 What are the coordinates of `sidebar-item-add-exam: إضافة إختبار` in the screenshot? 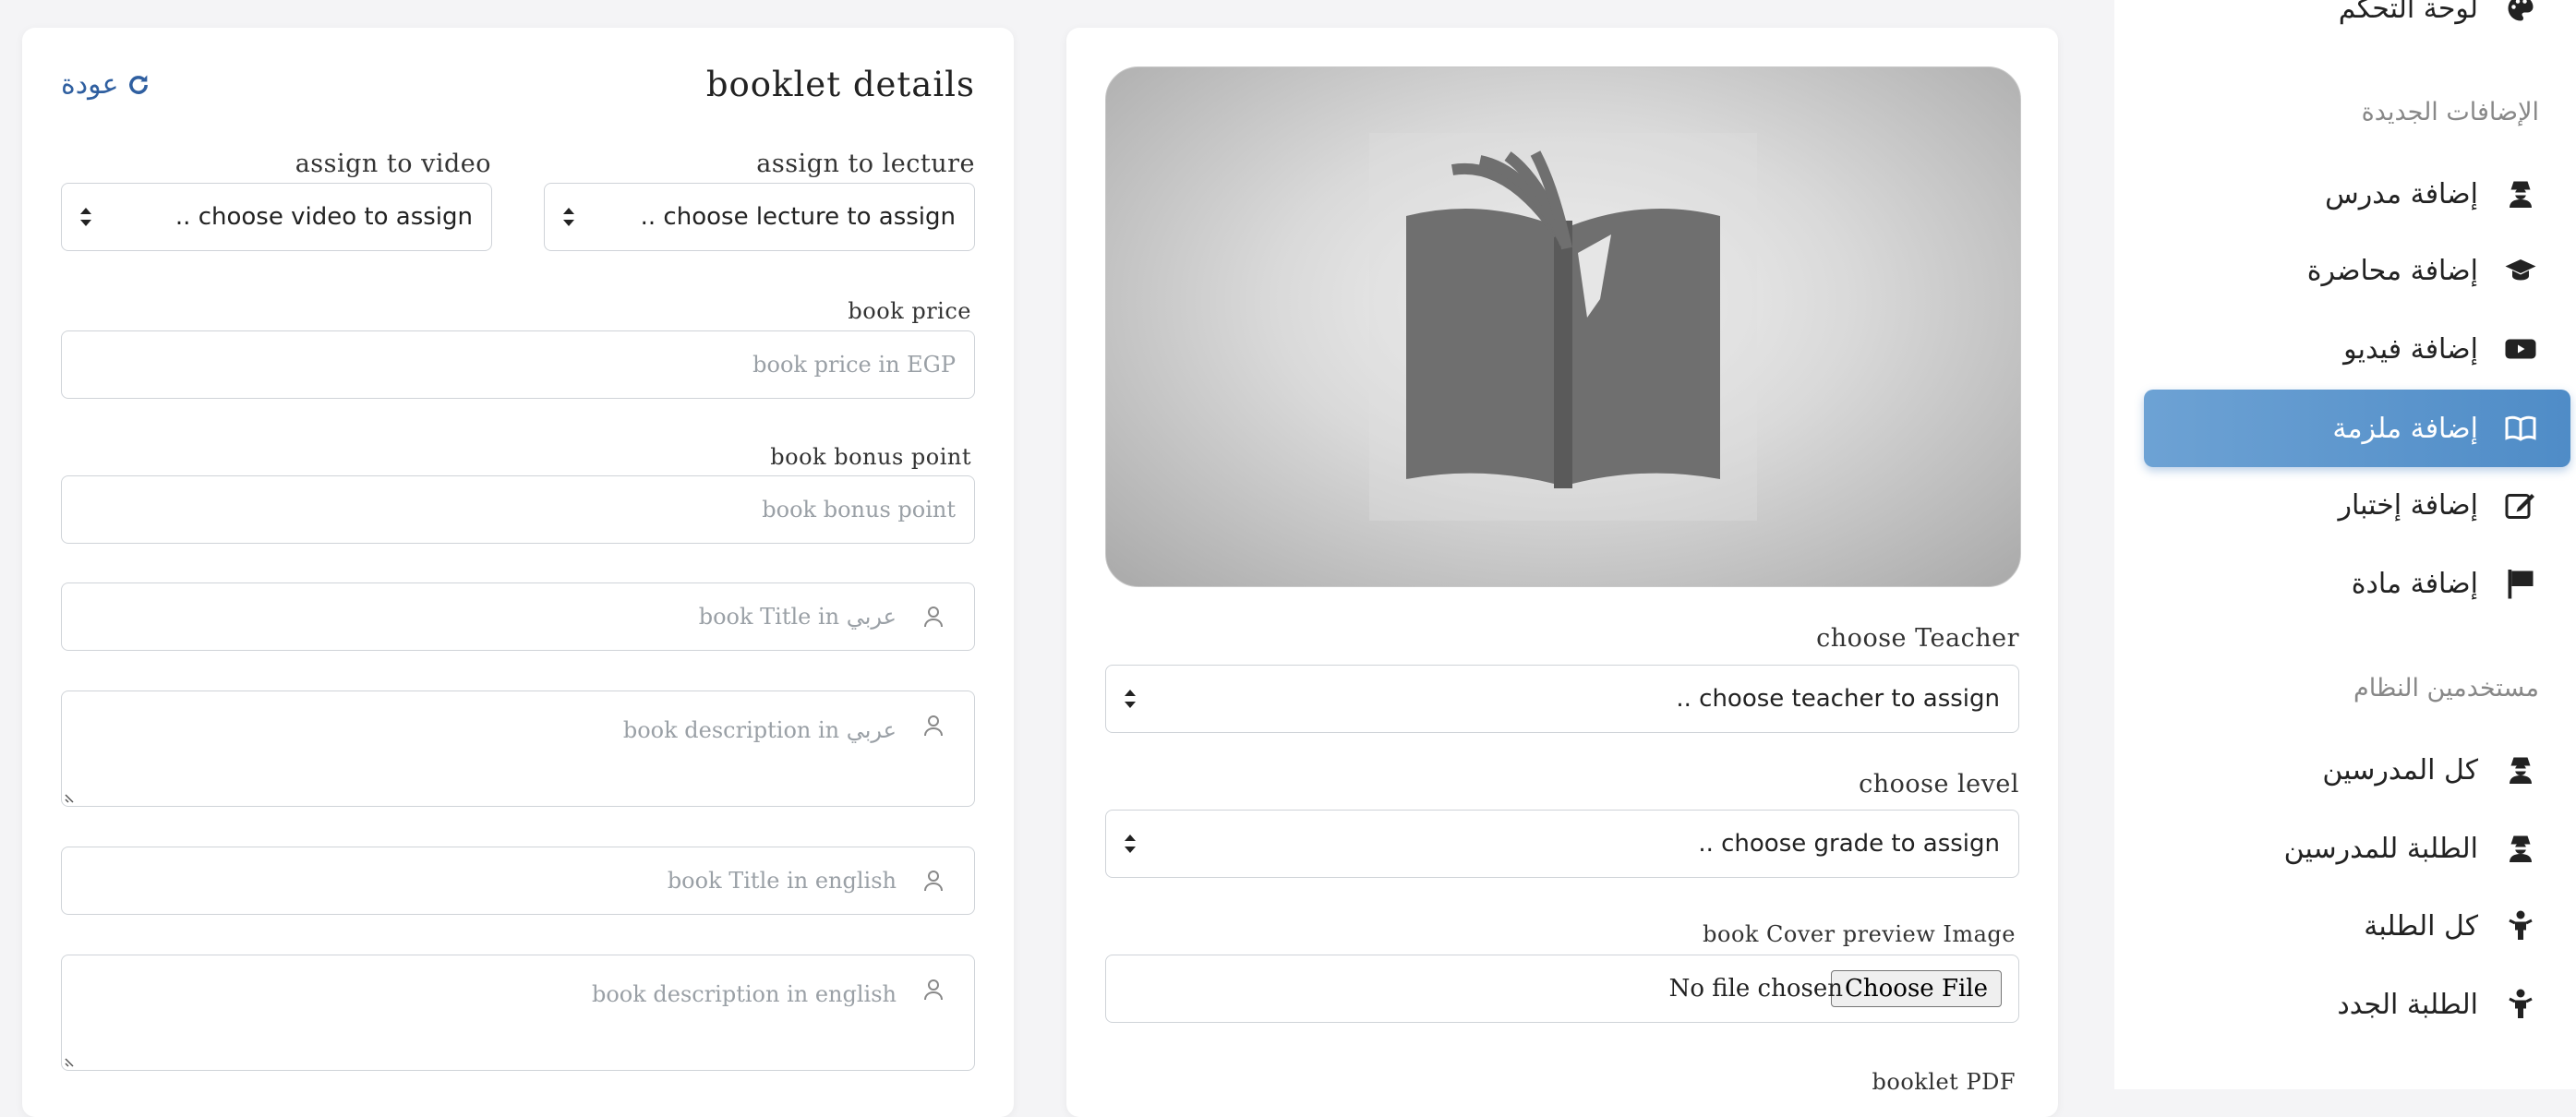 It's located at (2438, 505).